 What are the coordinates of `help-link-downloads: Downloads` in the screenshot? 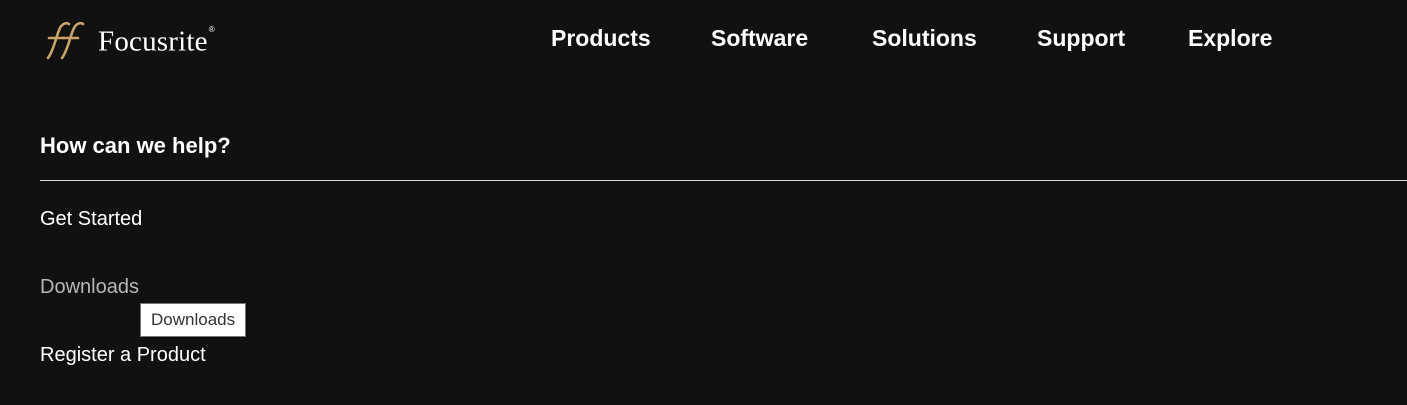 It's located at (89, 287).